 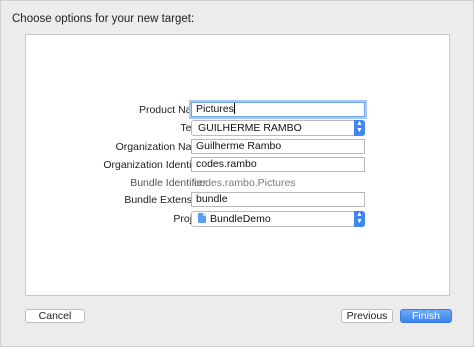 What do you see at coordinates (202, 218) in the screenshot?
I see `project-file-icon` at bounding box center [202, 218].